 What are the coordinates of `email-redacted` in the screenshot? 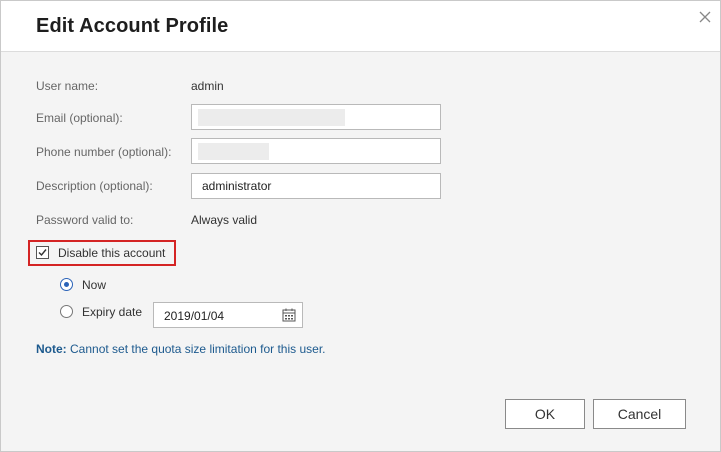 It's located at (271, 117).